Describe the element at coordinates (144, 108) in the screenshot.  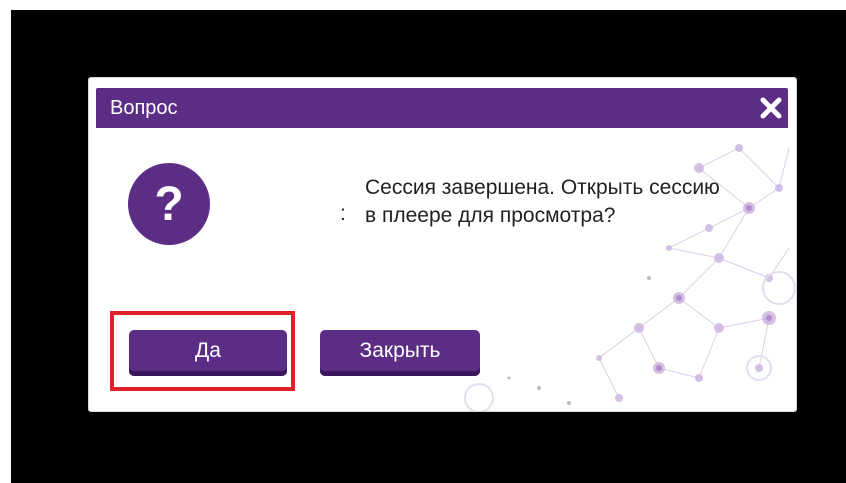
I see `dialog-title: Вопрос` at that location.